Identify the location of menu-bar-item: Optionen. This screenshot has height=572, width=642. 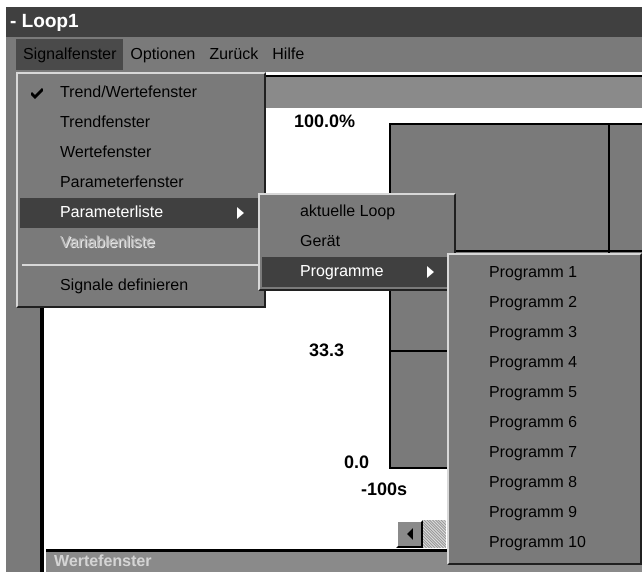
(162, 54).